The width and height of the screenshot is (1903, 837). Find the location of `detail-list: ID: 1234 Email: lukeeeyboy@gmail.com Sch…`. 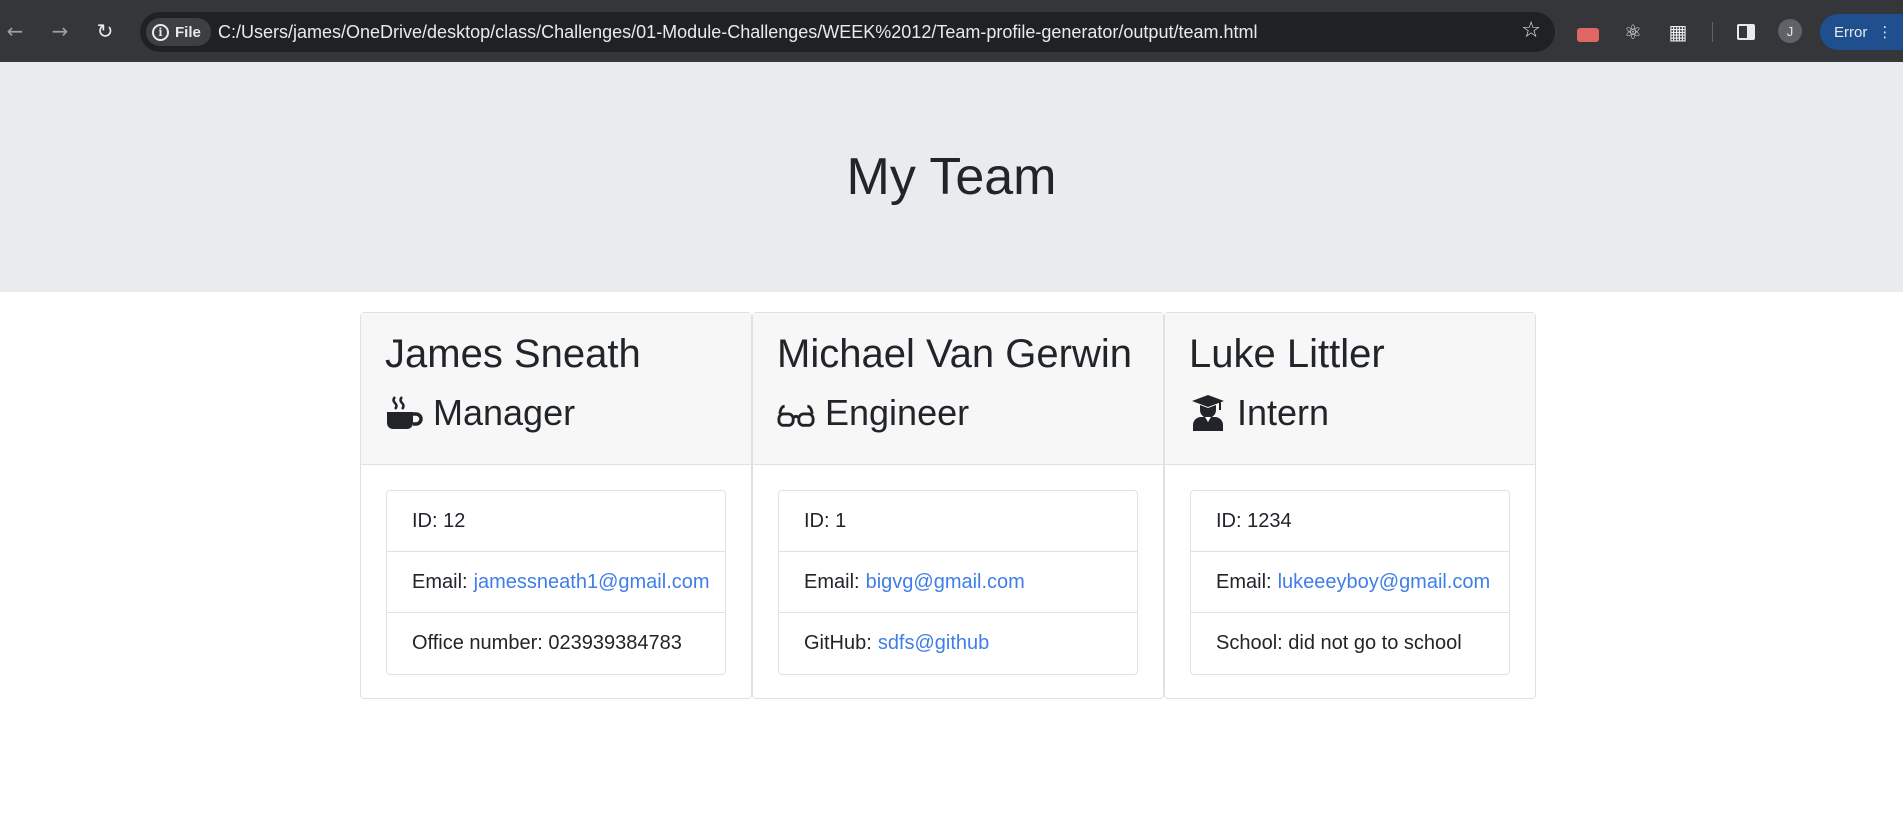

detail-list: ID: 1234 Email: lukeeeyboy@gmail.com Sch… is located at coordinates (1350, 582).